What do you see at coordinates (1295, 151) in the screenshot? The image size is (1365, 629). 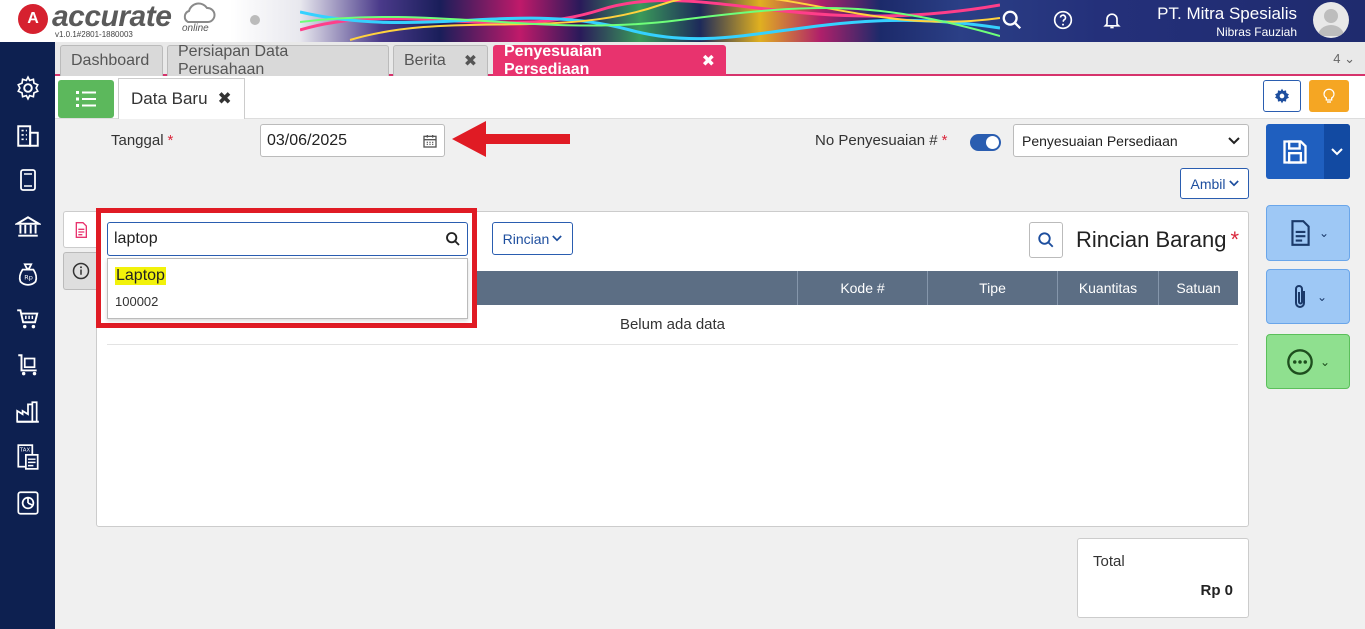 I see `save-main` at bounding box center [1295, 151].